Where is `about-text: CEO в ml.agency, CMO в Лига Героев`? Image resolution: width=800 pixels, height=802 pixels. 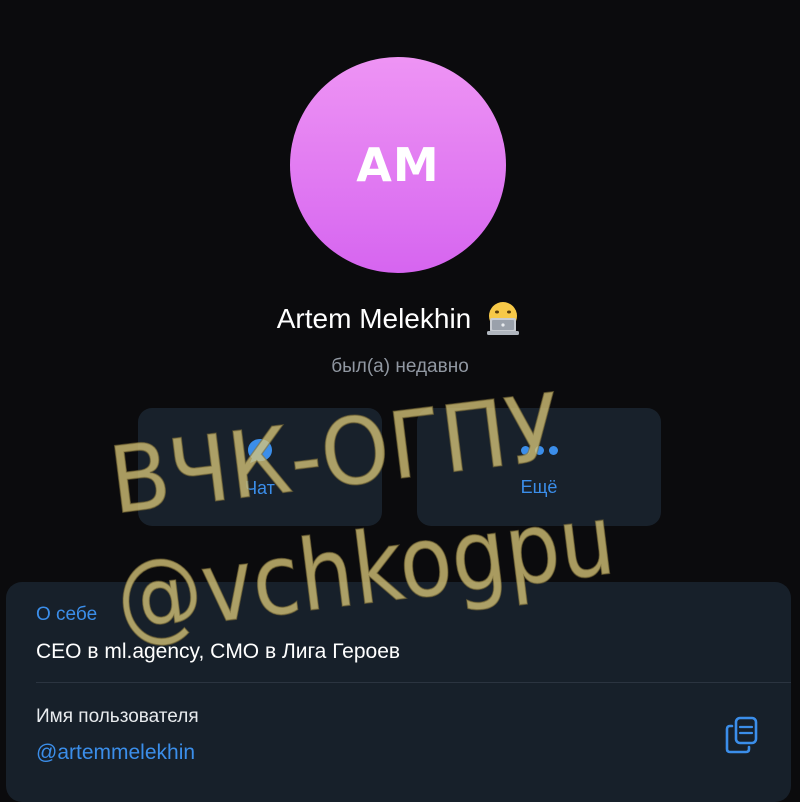 about-text: CEO в ml.agency, CMO в Лига Героев is located at coordinates (218, 651).